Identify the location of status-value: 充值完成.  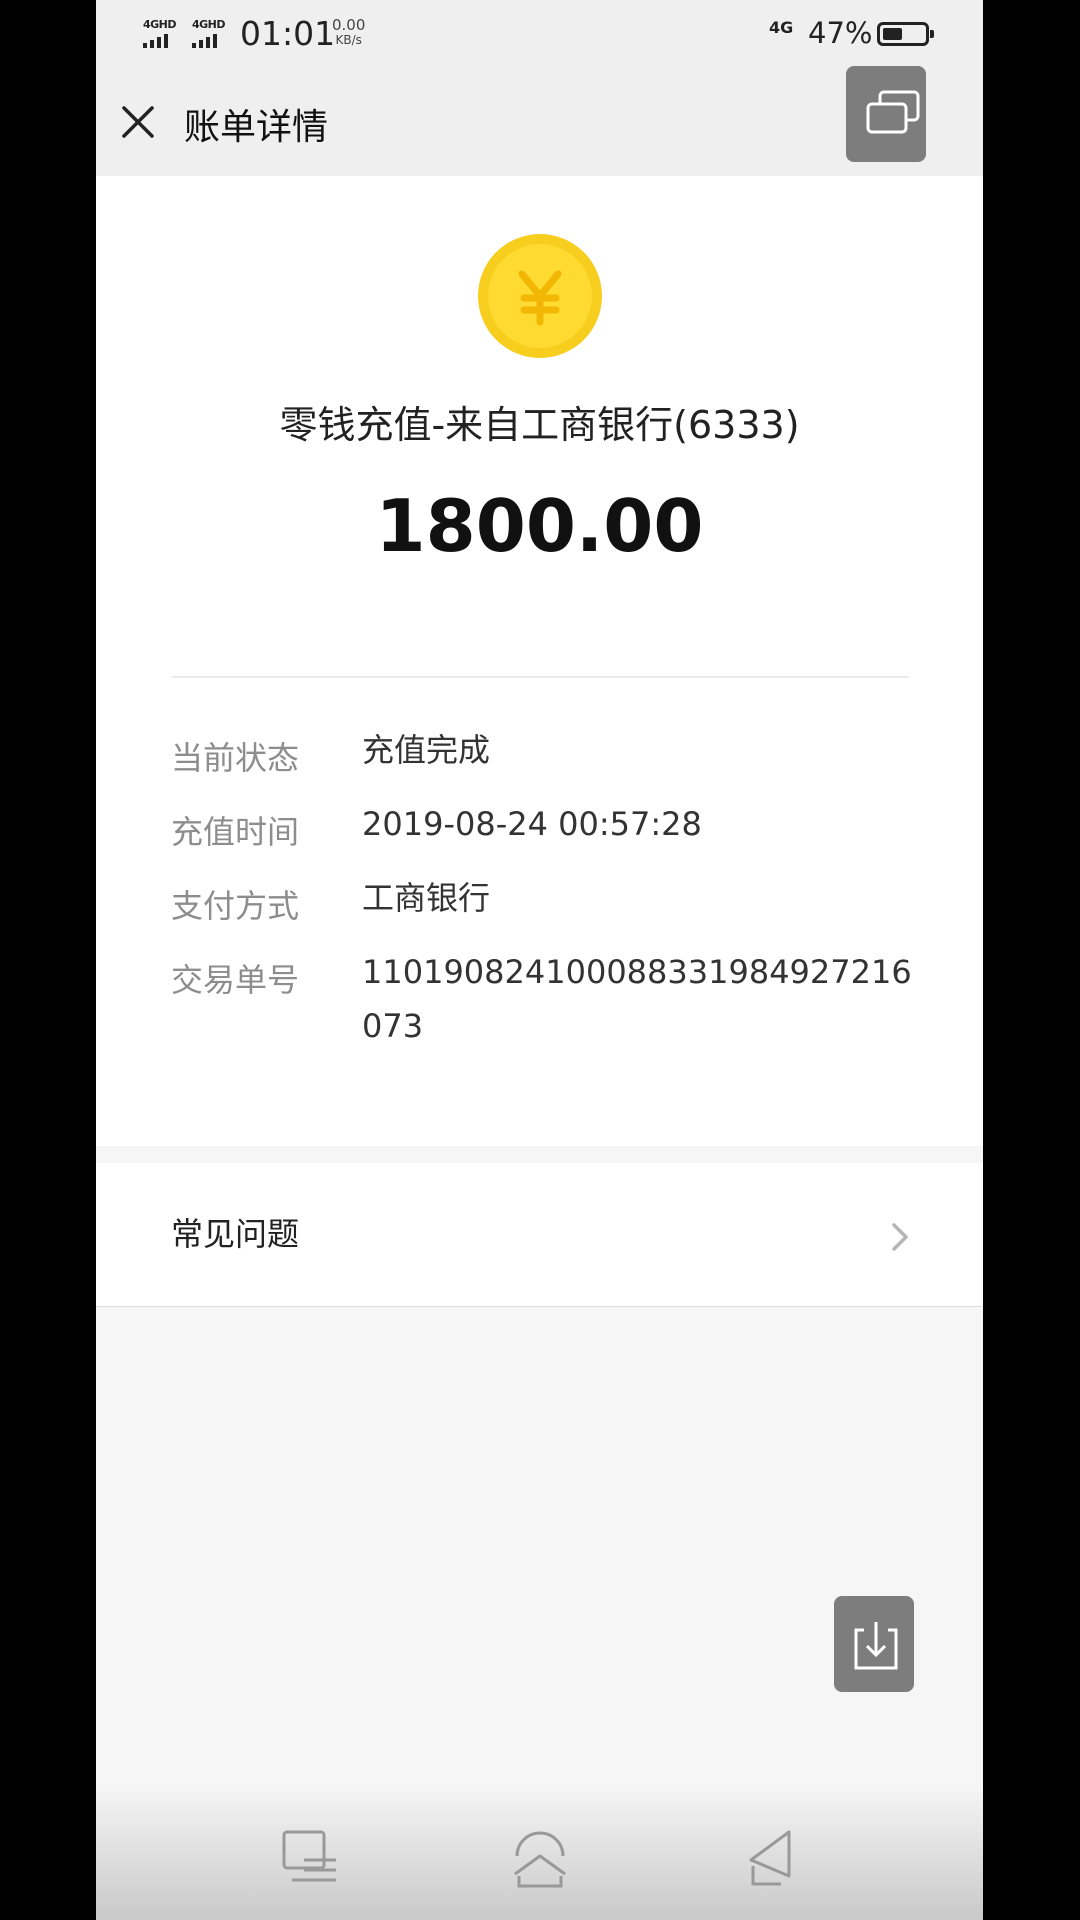
(426, 750).